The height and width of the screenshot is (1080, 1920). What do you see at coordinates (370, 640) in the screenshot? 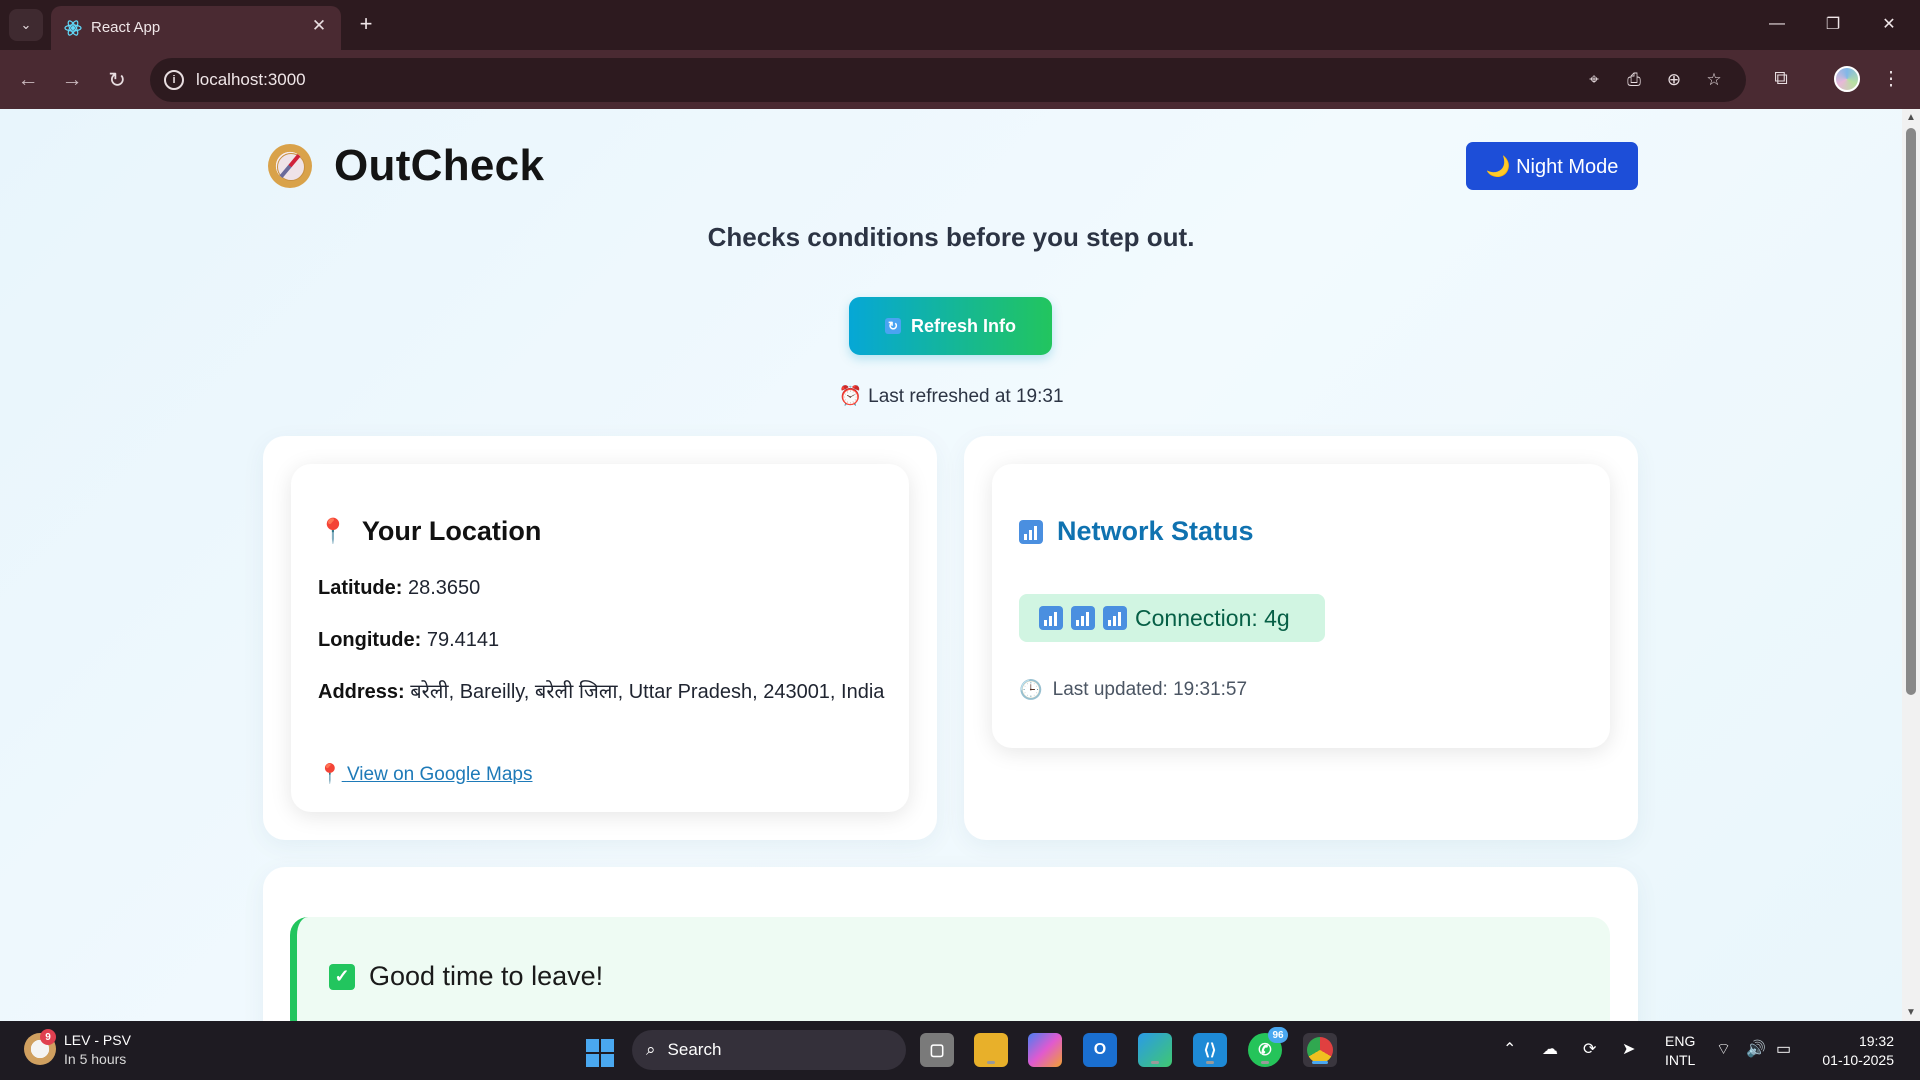
I see `longitude-label: Longitude:` at bounding box center [370, 640].